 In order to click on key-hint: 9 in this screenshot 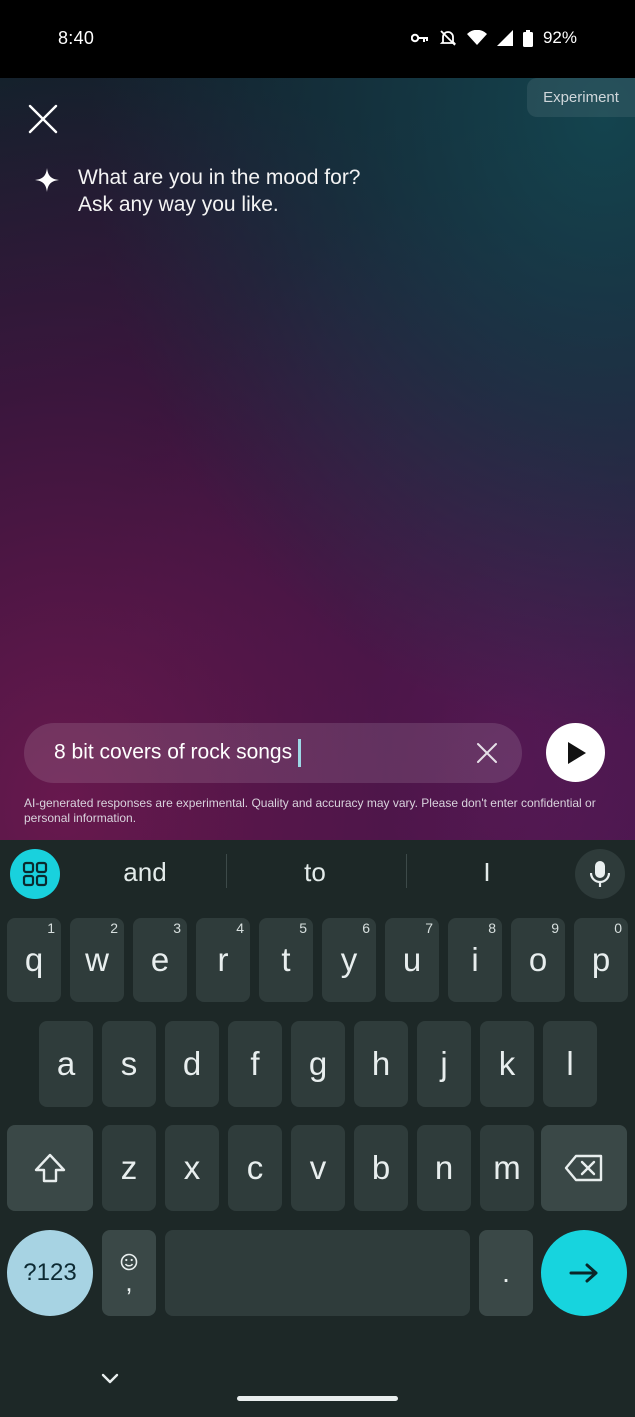, I will do `click(555, 928)`.